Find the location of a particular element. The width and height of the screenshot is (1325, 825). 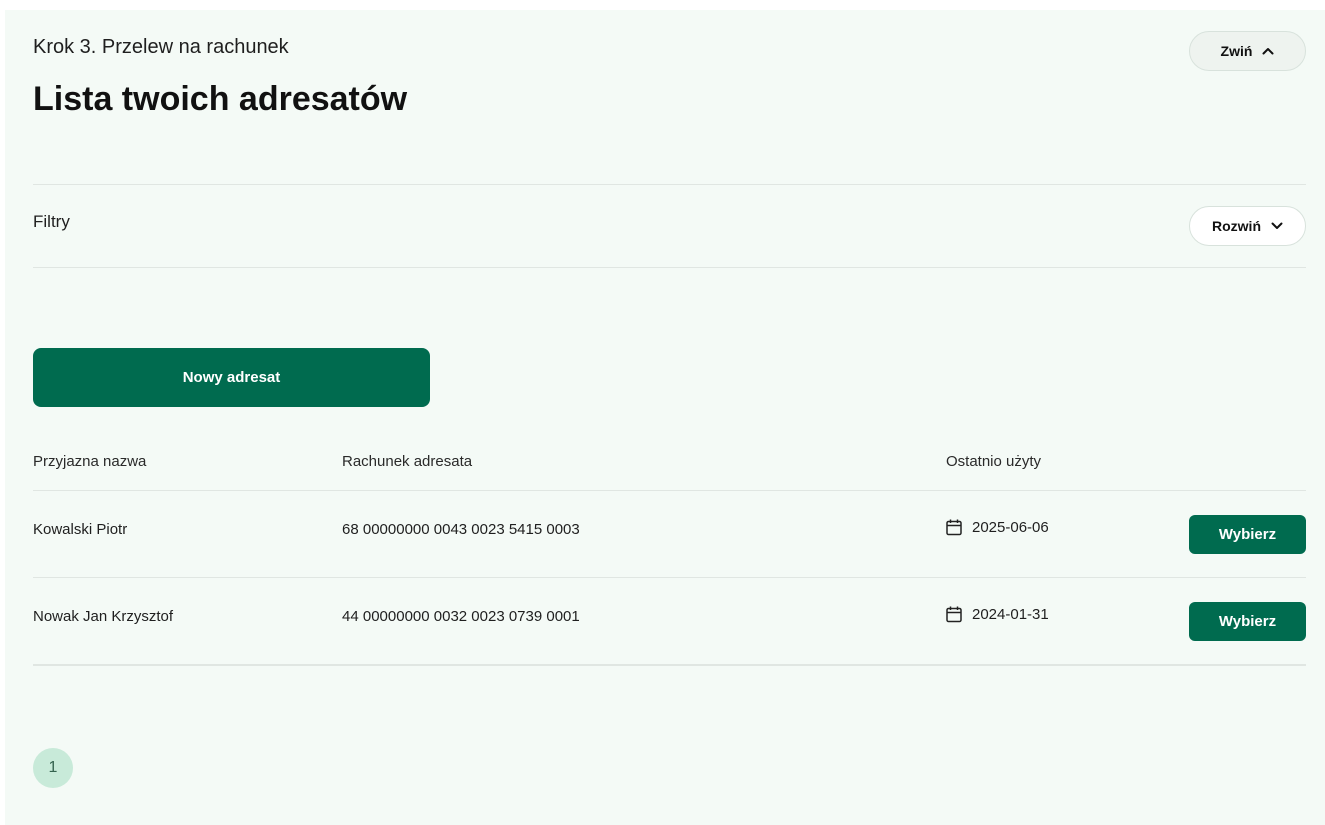

recipient-name: Nowak Jan Krzysztof is located at coordinates (103, 616).